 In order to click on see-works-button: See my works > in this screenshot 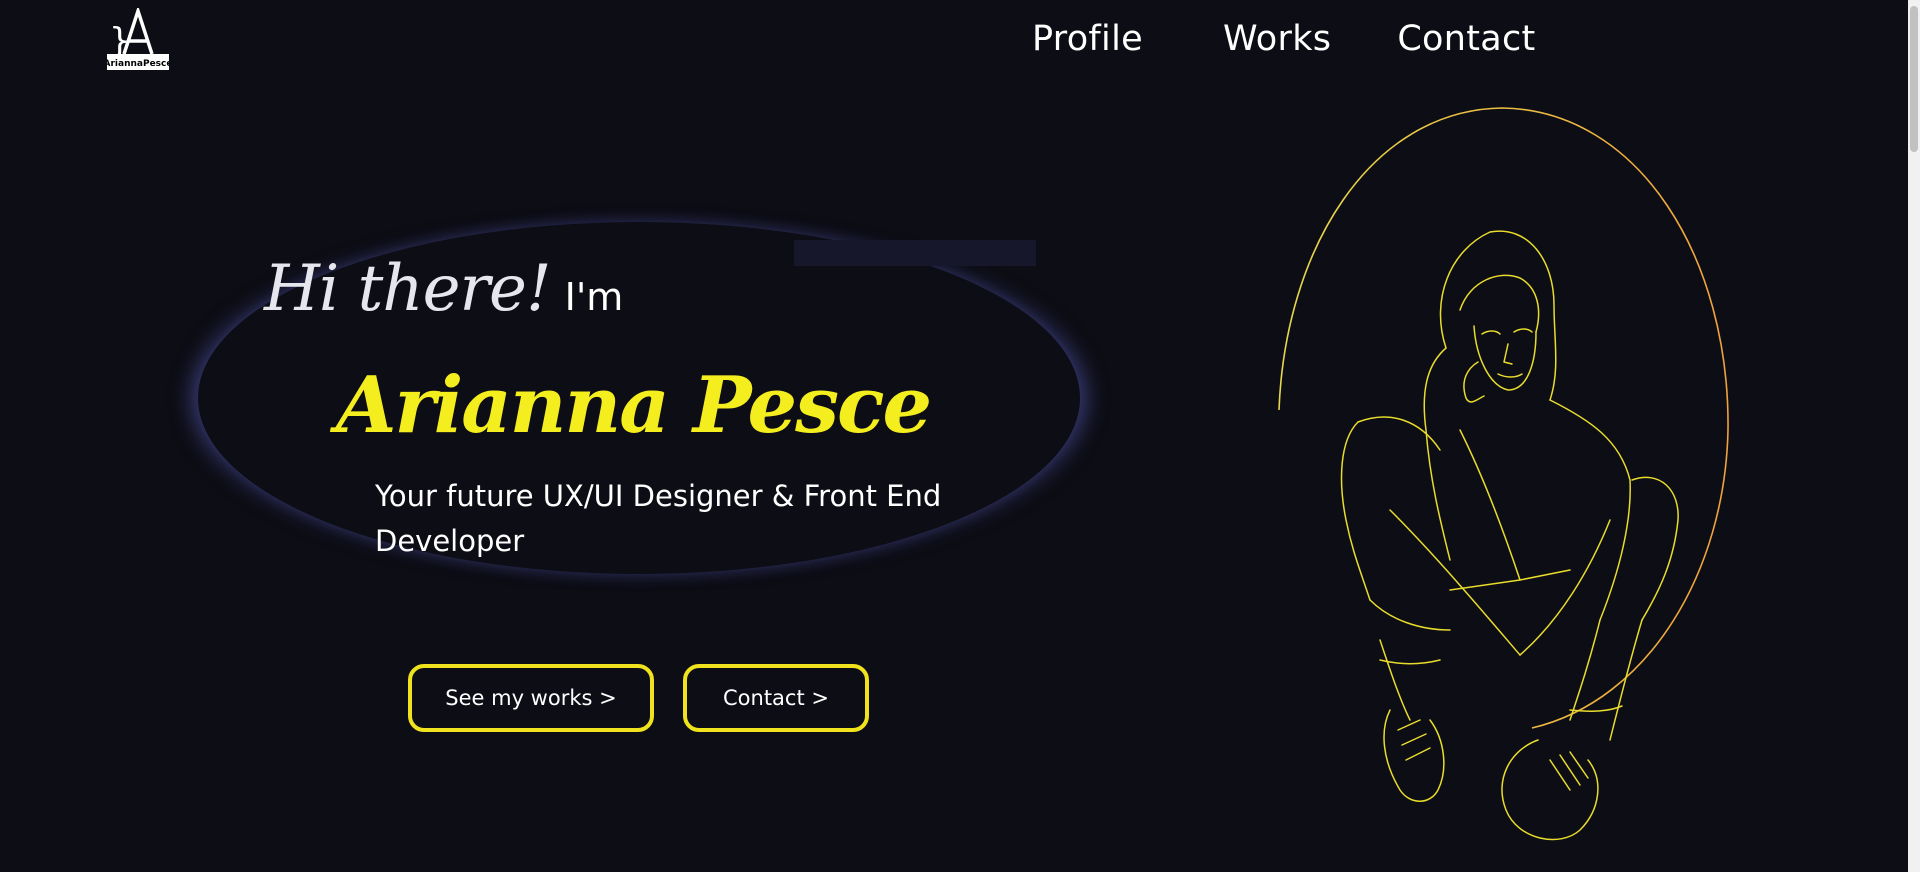, I will do `click(531, 698)`.